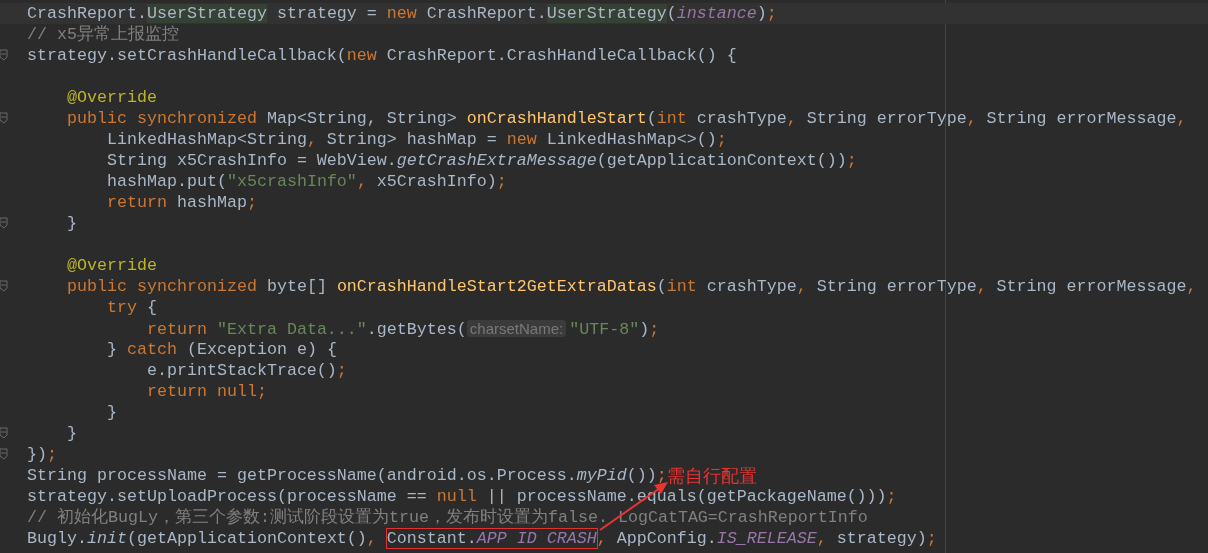 This screenshot has width=1208, height=553. What do you see at coordinates (416, 139) in the screenshot?
I see `code-line: LinkedHashMap<String, String> hashMap = new LinkedHashMap<>();` at bounding box center [416, 139].